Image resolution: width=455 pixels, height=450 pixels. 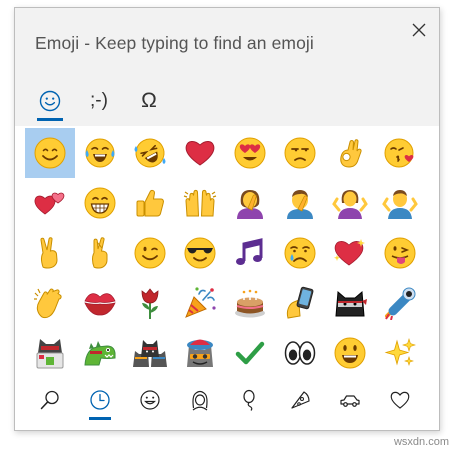 What do you see at coordinates (50, 353) in the screenshot?
I see `emoji-hacker-cat` at bounding box center [50, 353].